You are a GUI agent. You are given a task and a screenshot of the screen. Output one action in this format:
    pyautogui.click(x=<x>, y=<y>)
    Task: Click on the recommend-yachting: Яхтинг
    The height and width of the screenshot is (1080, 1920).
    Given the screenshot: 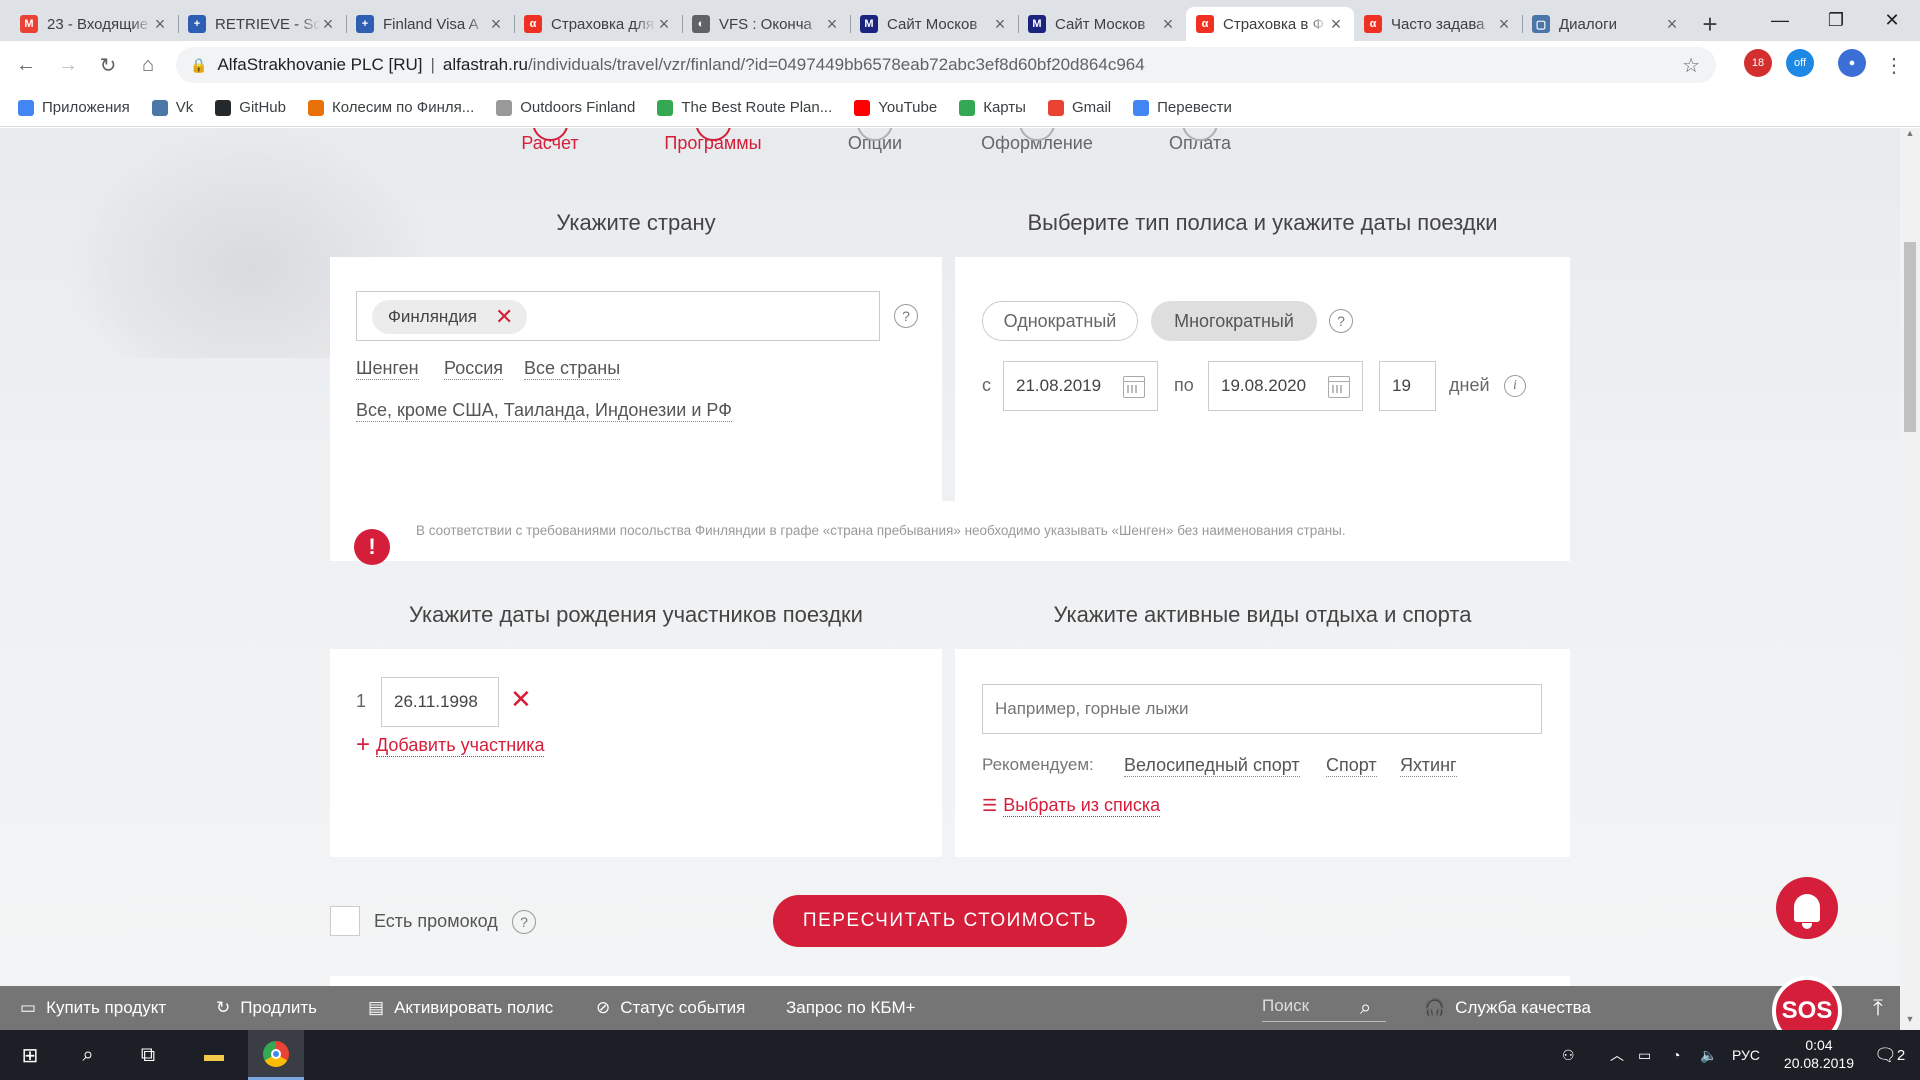 What is the action you would take?
    pyautogui.click(x=1428, y=765)
    